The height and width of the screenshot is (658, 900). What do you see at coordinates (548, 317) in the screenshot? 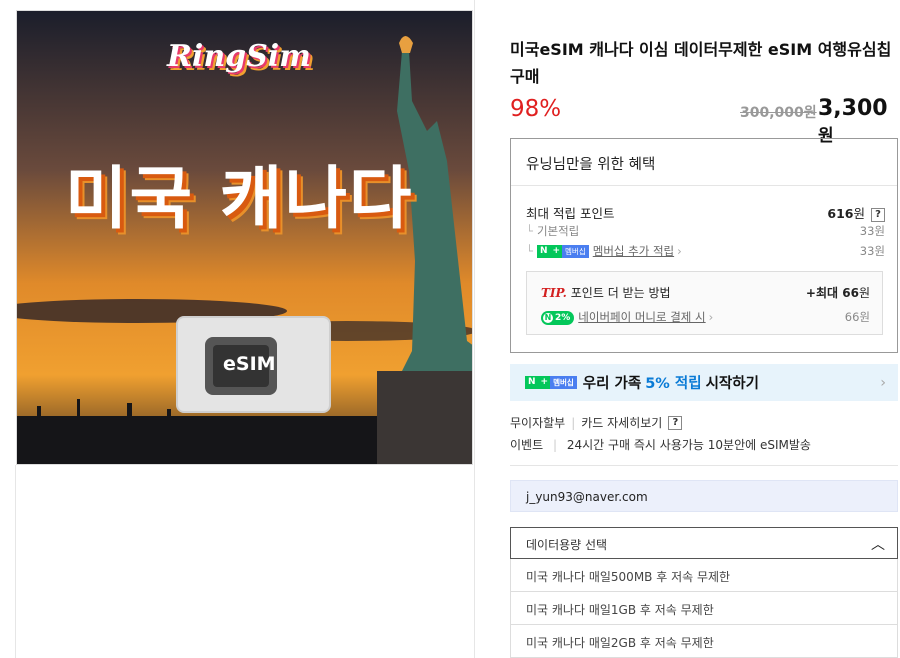
I see `naverpay-icon: N` at bounding box center [548, 317].